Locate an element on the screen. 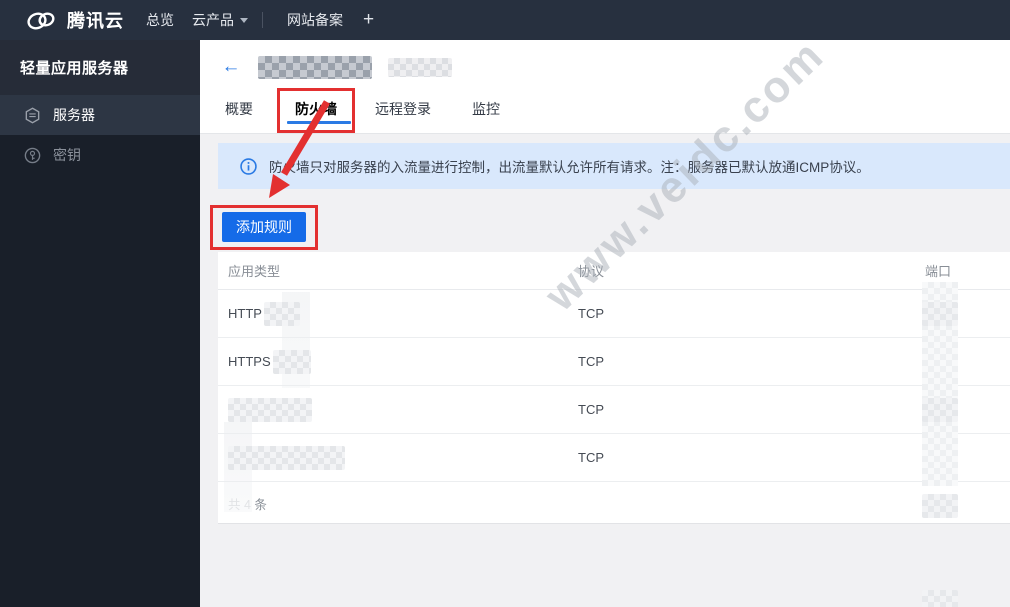 Image resolution: width=1010 pixels, height=607 pixels. key-icon is located at coordinates (32, 155).